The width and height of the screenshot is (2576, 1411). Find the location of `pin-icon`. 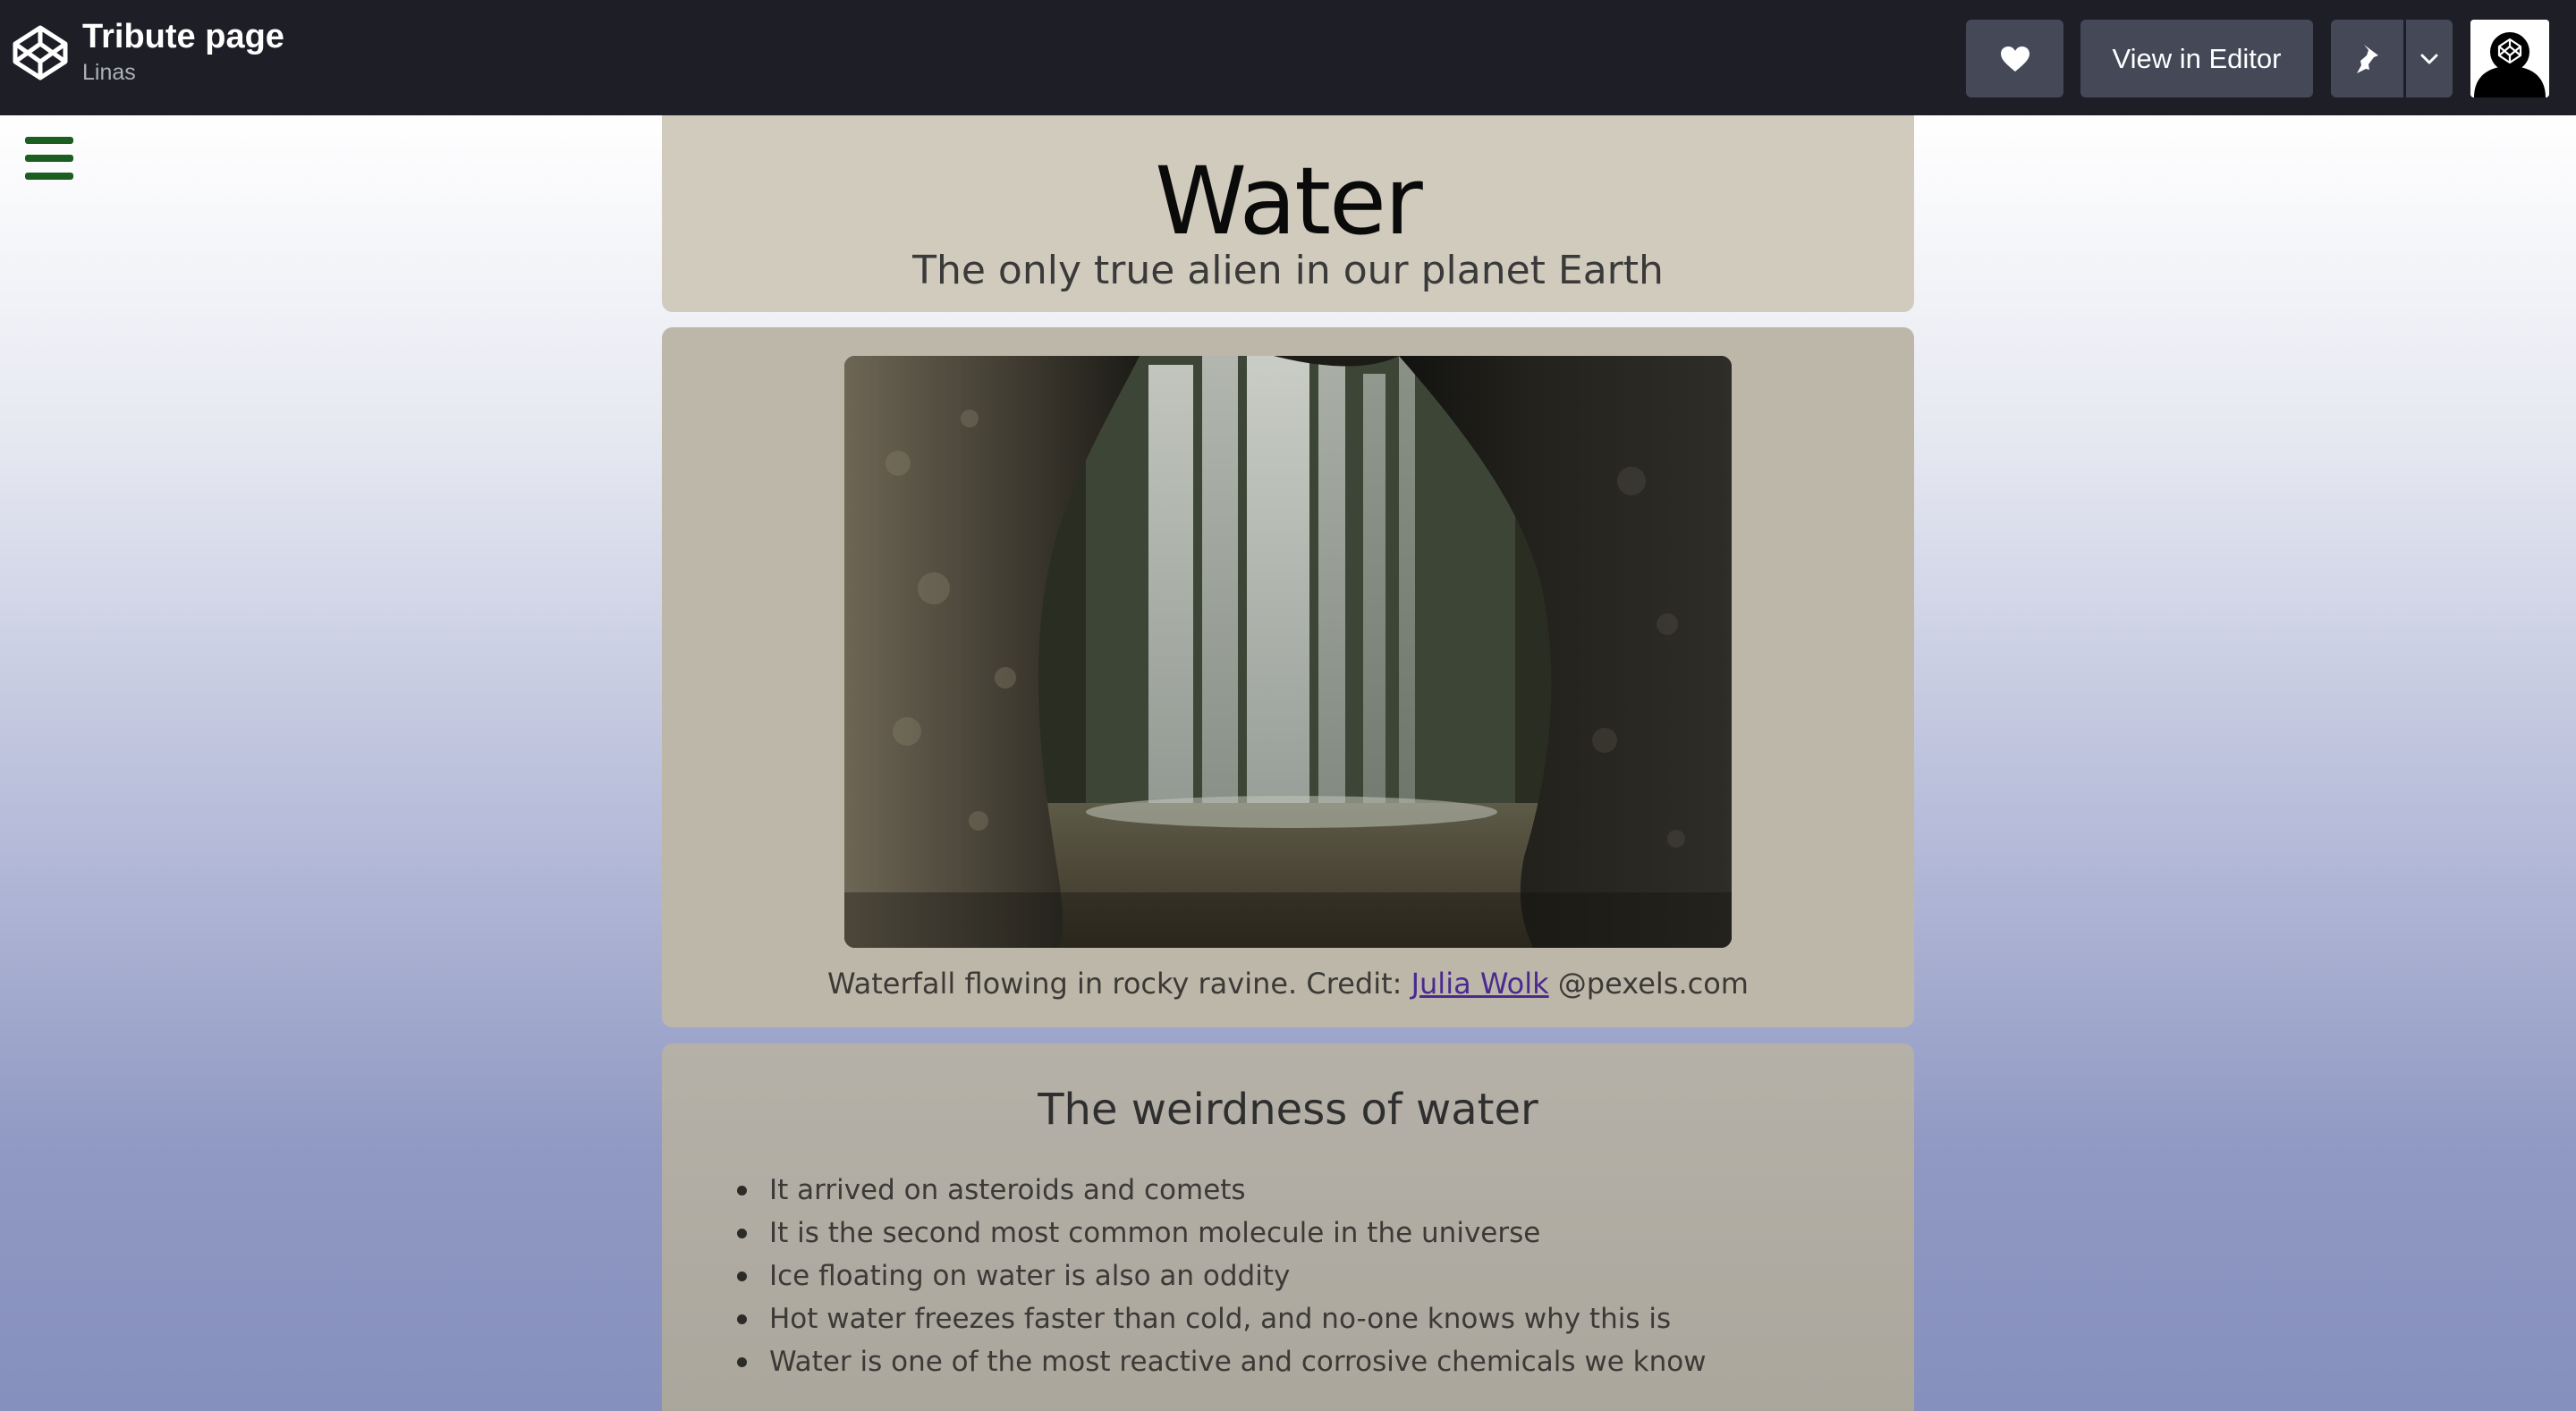

pin-icon is located at coordinates (2367, 58).